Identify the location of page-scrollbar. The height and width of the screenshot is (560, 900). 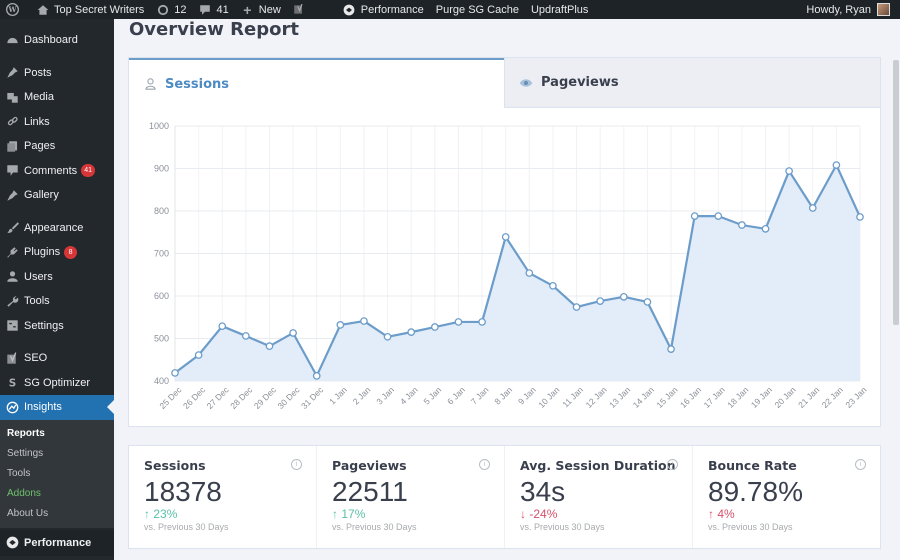
(896, 192).